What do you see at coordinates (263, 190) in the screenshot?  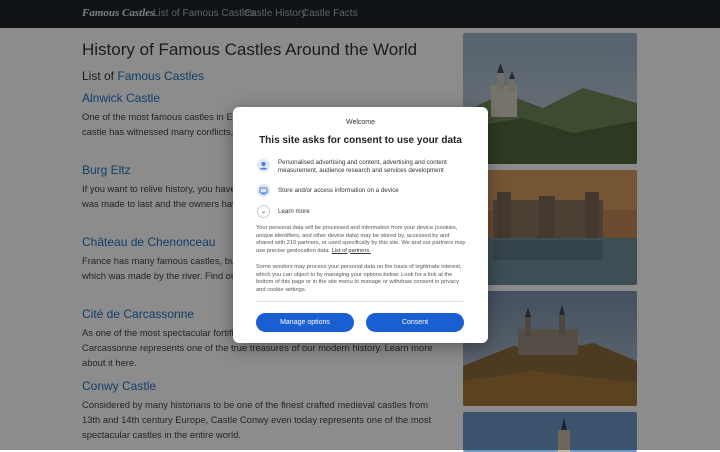 I see `device-icon` at bounding box center [263, 190].